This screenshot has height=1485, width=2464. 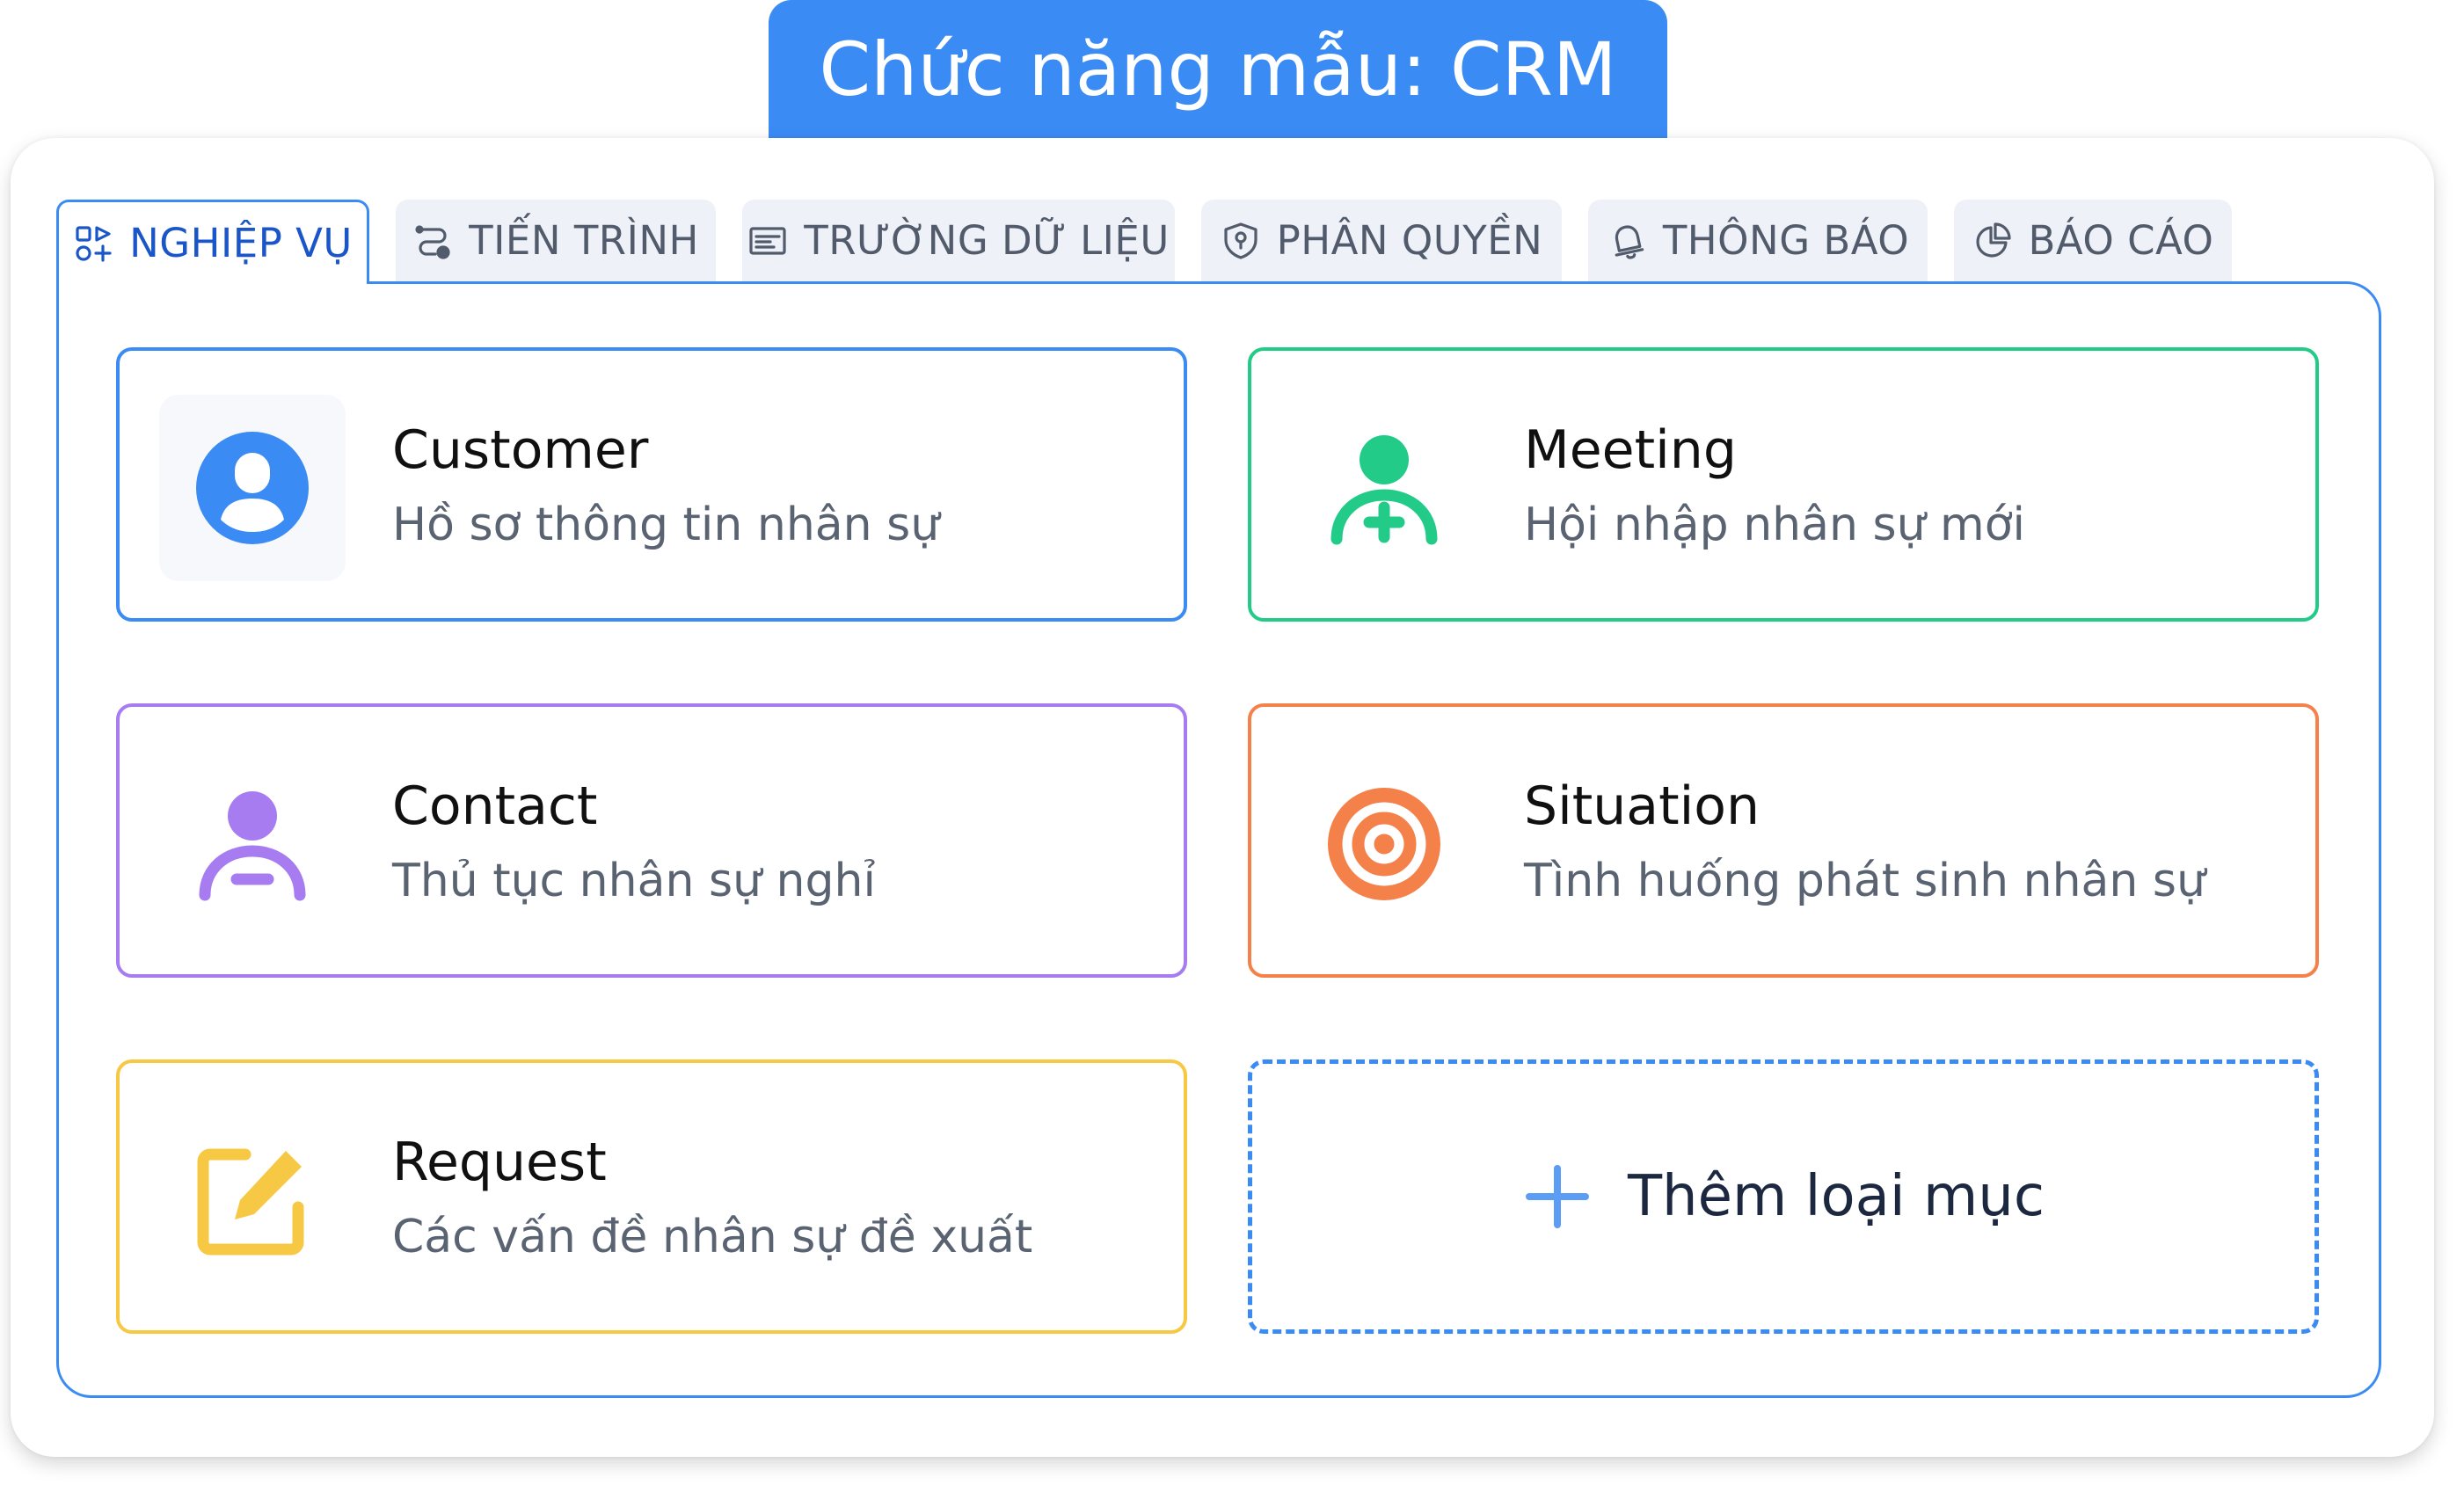 I want to click on card-title: Situation, so click(x=1643, y=806).